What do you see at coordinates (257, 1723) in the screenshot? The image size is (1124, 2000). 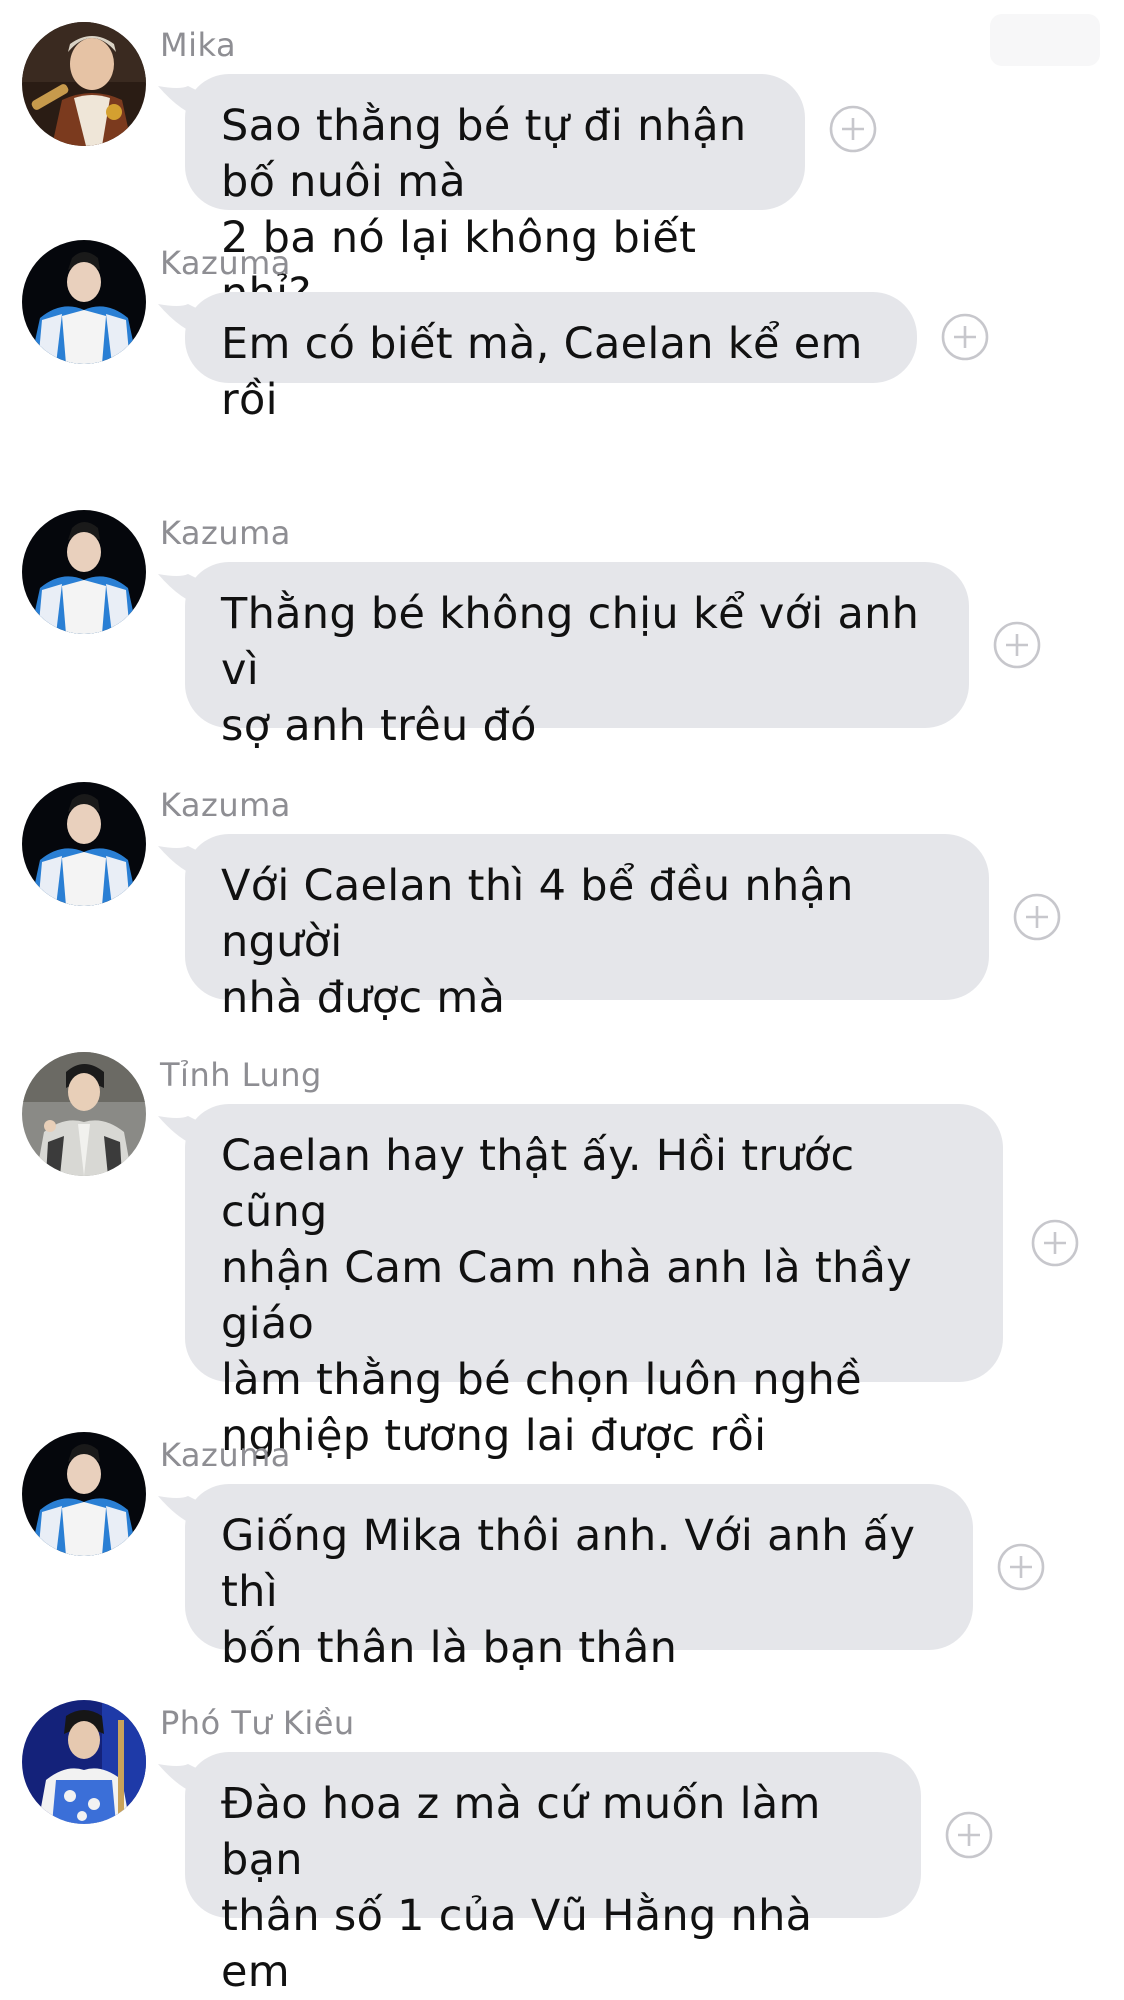 I see `sender-name: Phó Tư Kiều` at bounding box center [257, 1723].